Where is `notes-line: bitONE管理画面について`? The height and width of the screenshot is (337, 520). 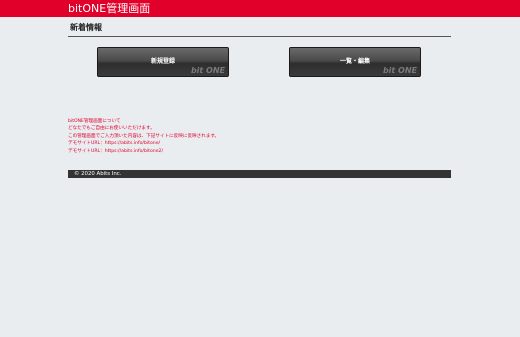
notes-line: bitONE管理画面について is located at coordinates (94, 121).